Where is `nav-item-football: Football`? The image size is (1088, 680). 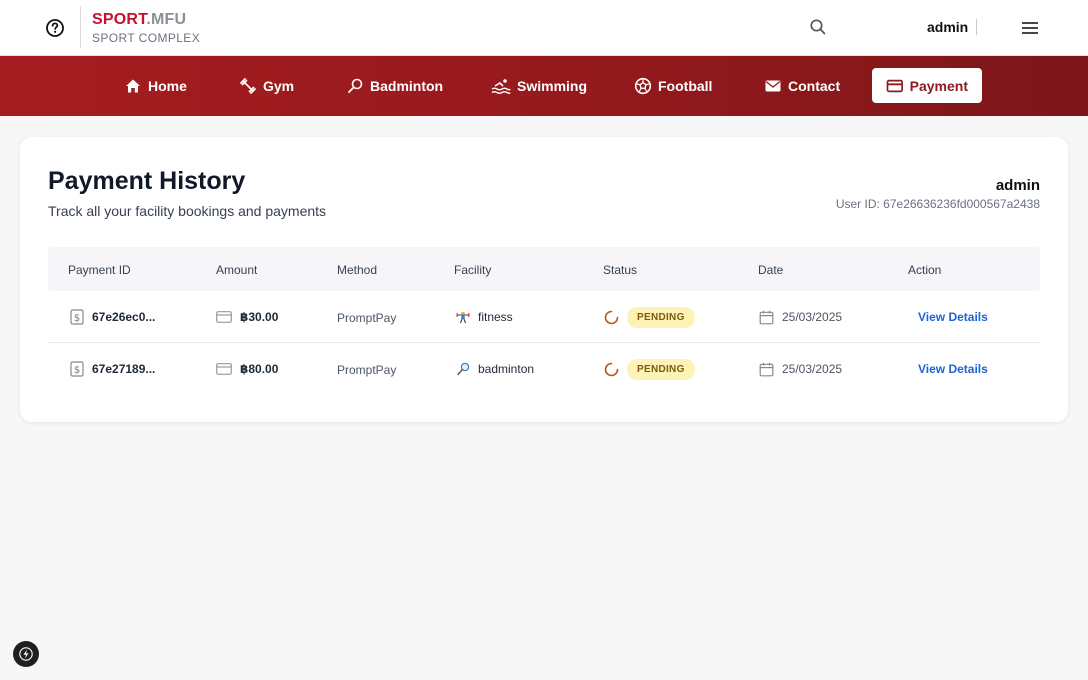
nav-item-football: Football is located at coordinates (673, 85).